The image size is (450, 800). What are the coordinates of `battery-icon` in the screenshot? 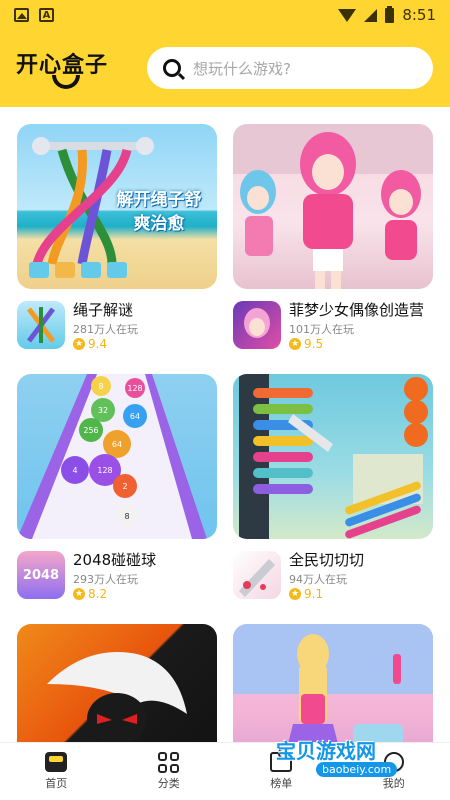 It's located at (390, 14).